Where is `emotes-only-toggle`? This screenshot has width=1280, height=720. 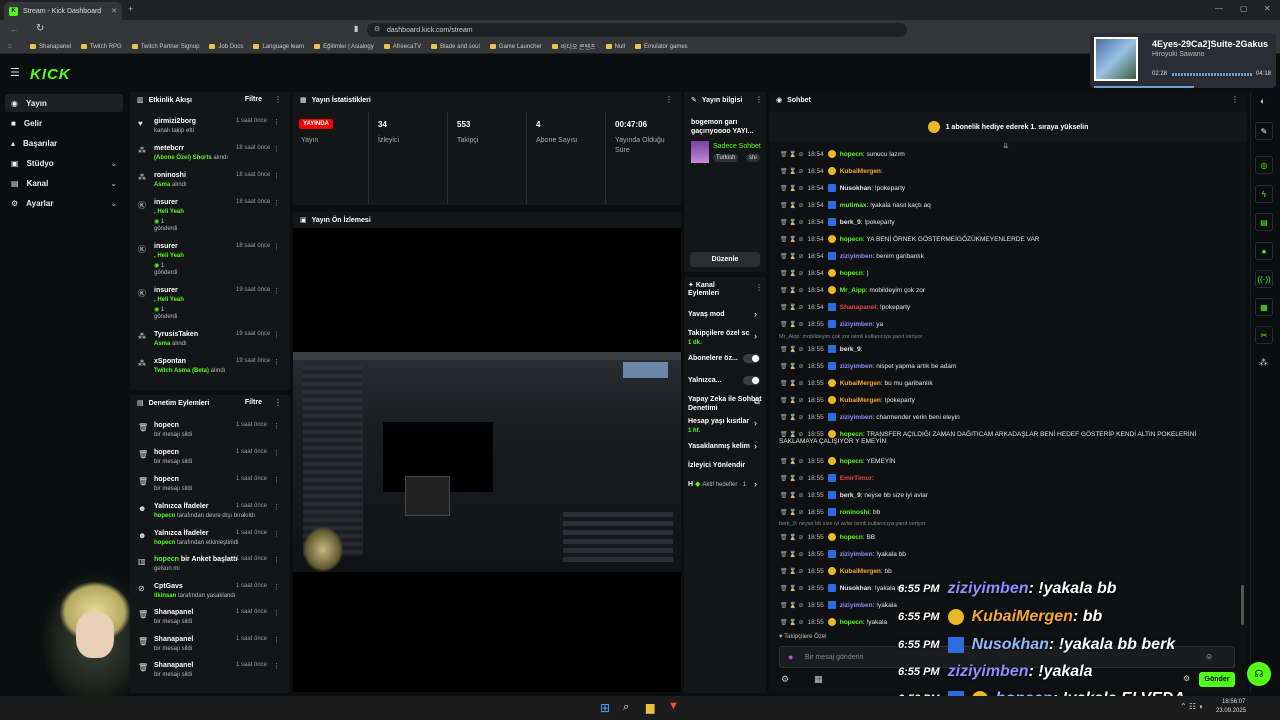 emotes-only-toggle is located at coordinates (751, 380).